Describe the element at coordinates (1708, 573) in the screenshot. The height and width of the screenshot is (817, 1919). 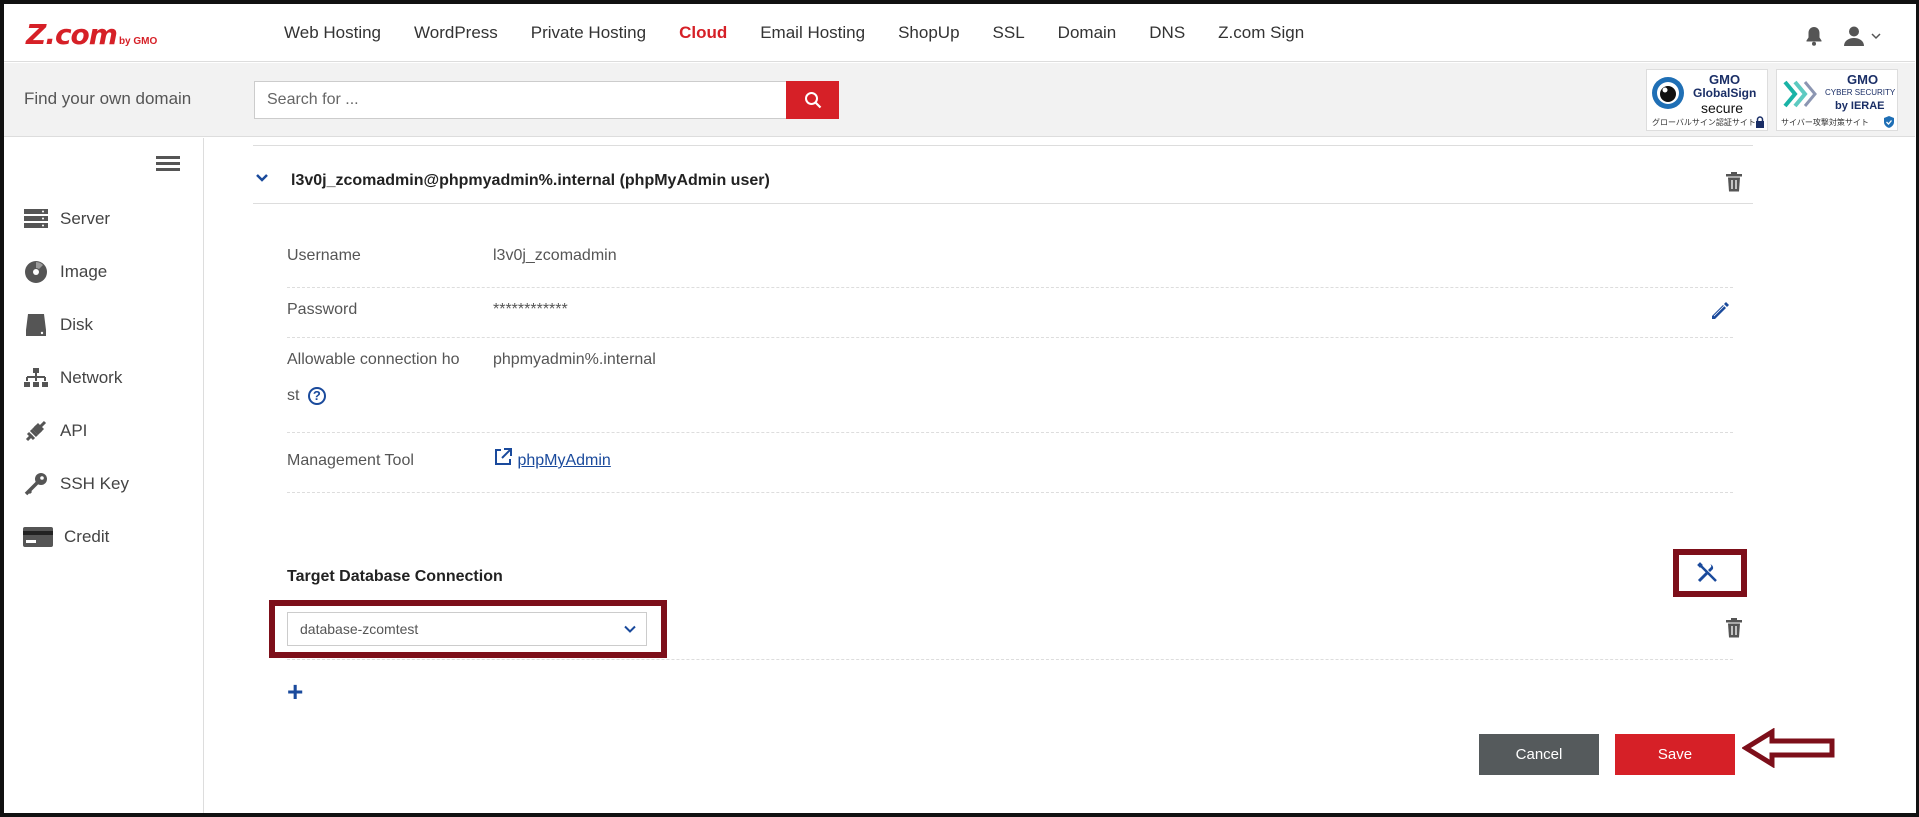
I see `tools-wrench-icon` at that location.